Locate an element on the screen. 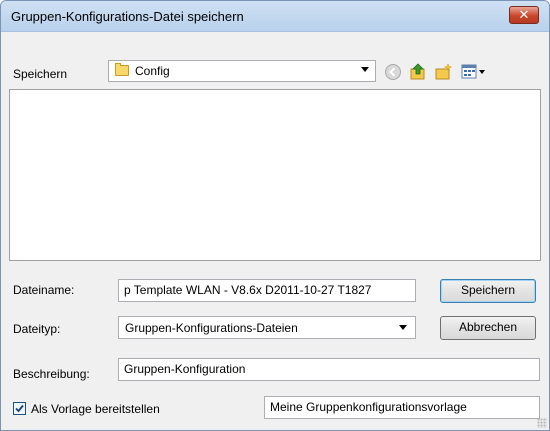  description-input: Gruppen-Konfiguration is located at coordinates (329, 369).